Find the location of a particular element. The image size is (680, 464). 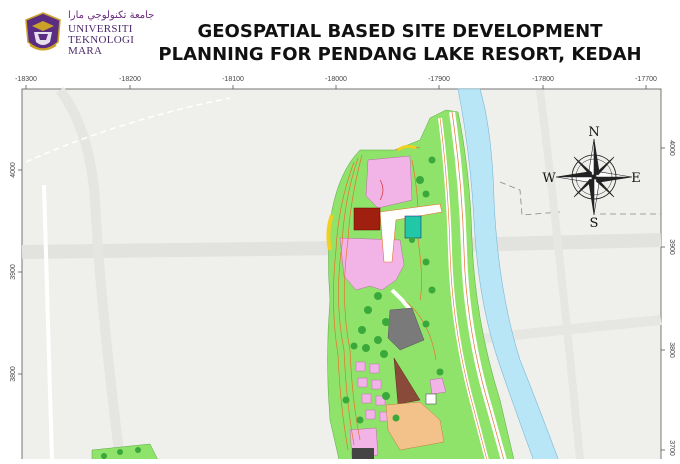

x-tick: -17900 is located at coordinates (439, 79).